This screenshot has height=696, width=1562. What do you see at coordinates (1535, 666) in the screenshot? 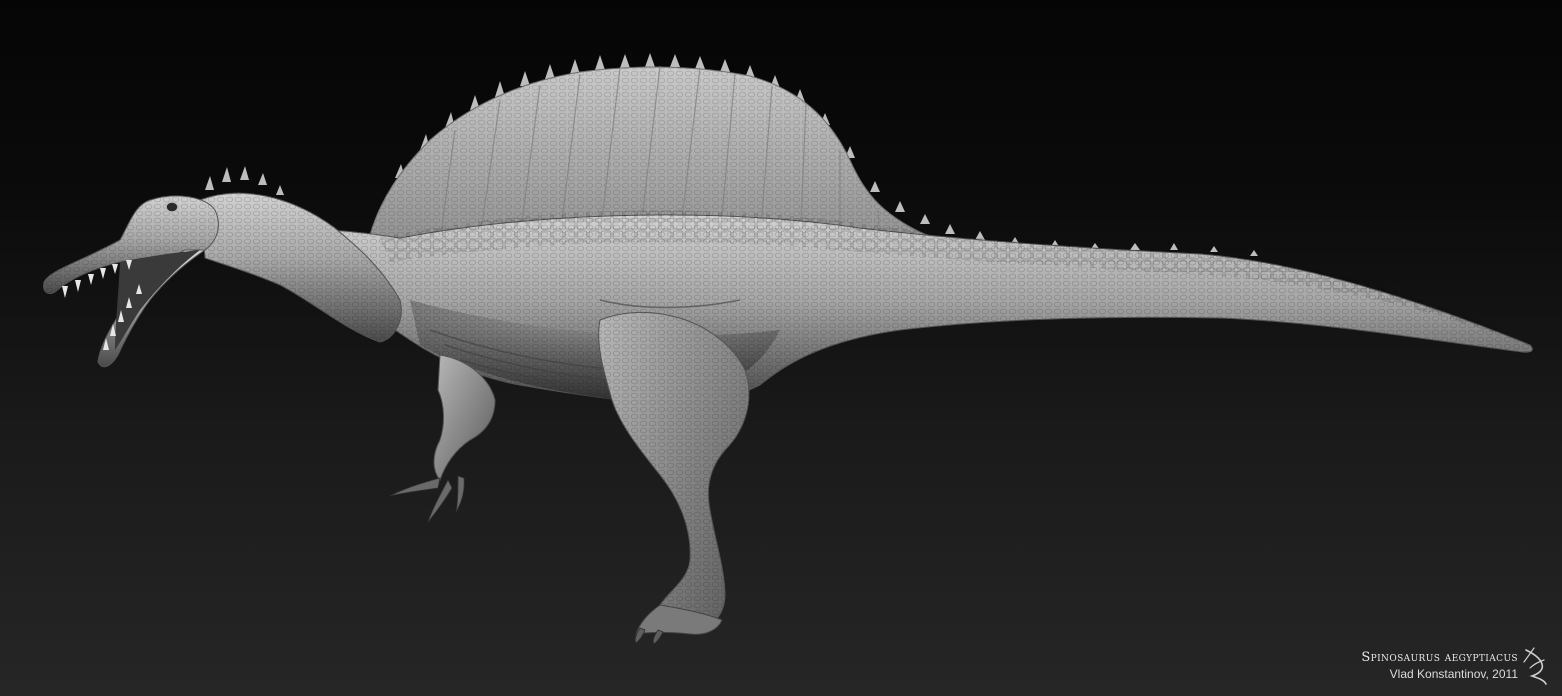
I see `signature-mark-icon` at bounding box center [1535, 666].